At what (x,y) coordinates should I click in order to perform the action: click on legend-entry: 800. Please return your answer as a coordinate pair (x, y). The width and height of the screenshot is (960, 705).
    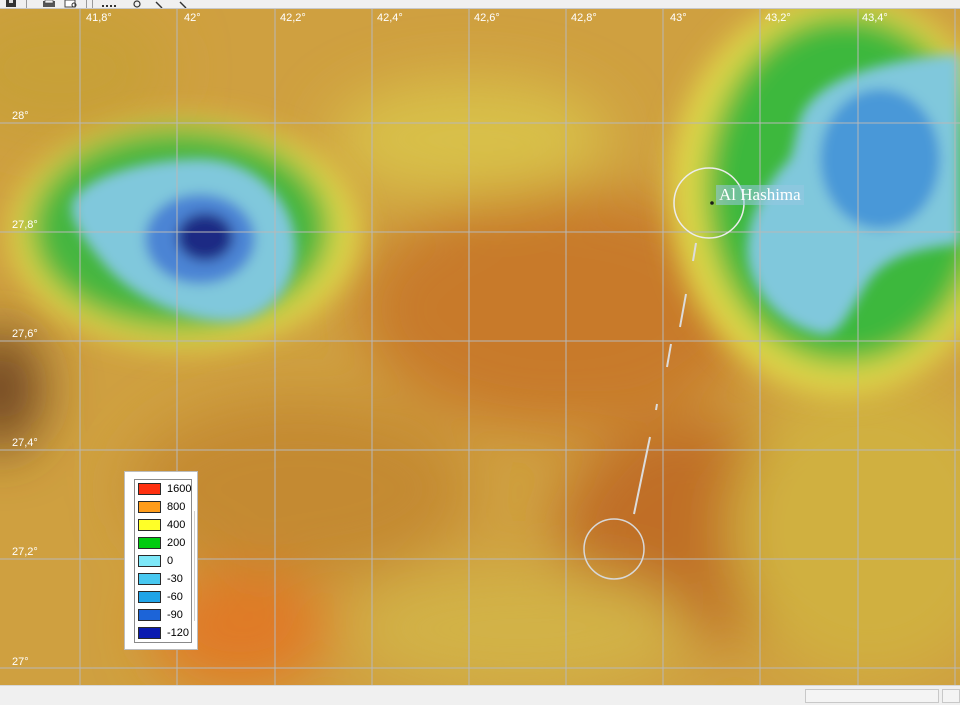
    Looking at the image, I should click on (164, 507).